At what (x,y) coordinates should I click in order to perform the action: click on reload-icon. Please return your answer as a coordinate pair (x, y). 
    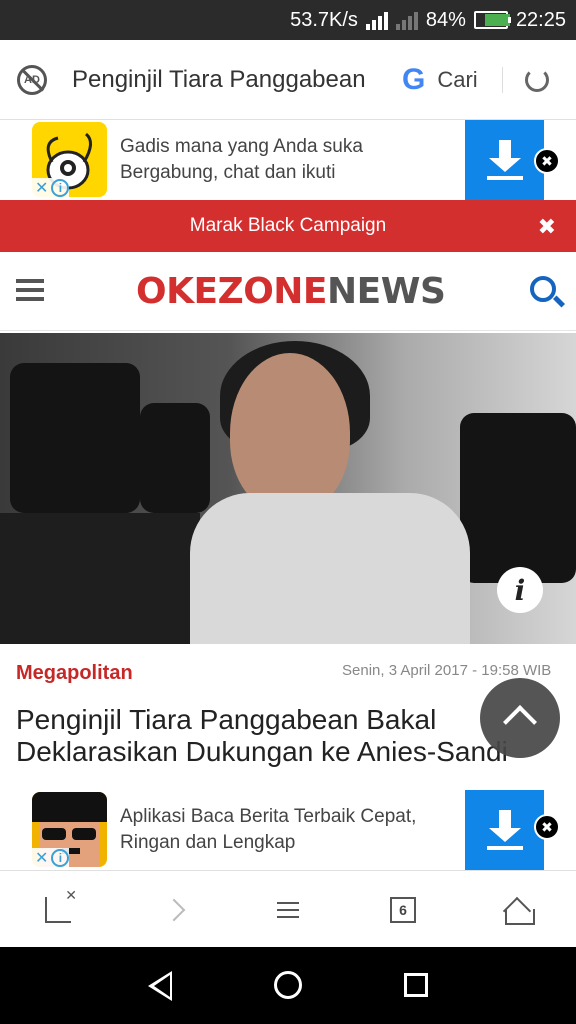
    Looking at the image, I should click on (536, 79).